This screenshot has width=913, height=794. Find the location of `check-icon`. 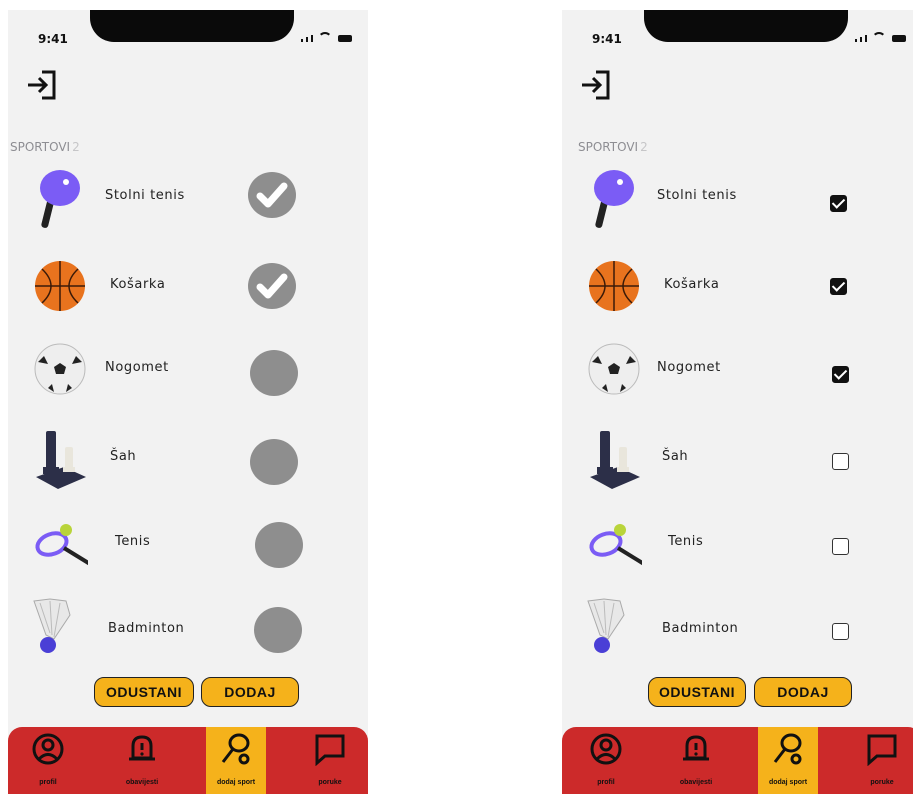

check-icon is located at coordinates (272, 195).